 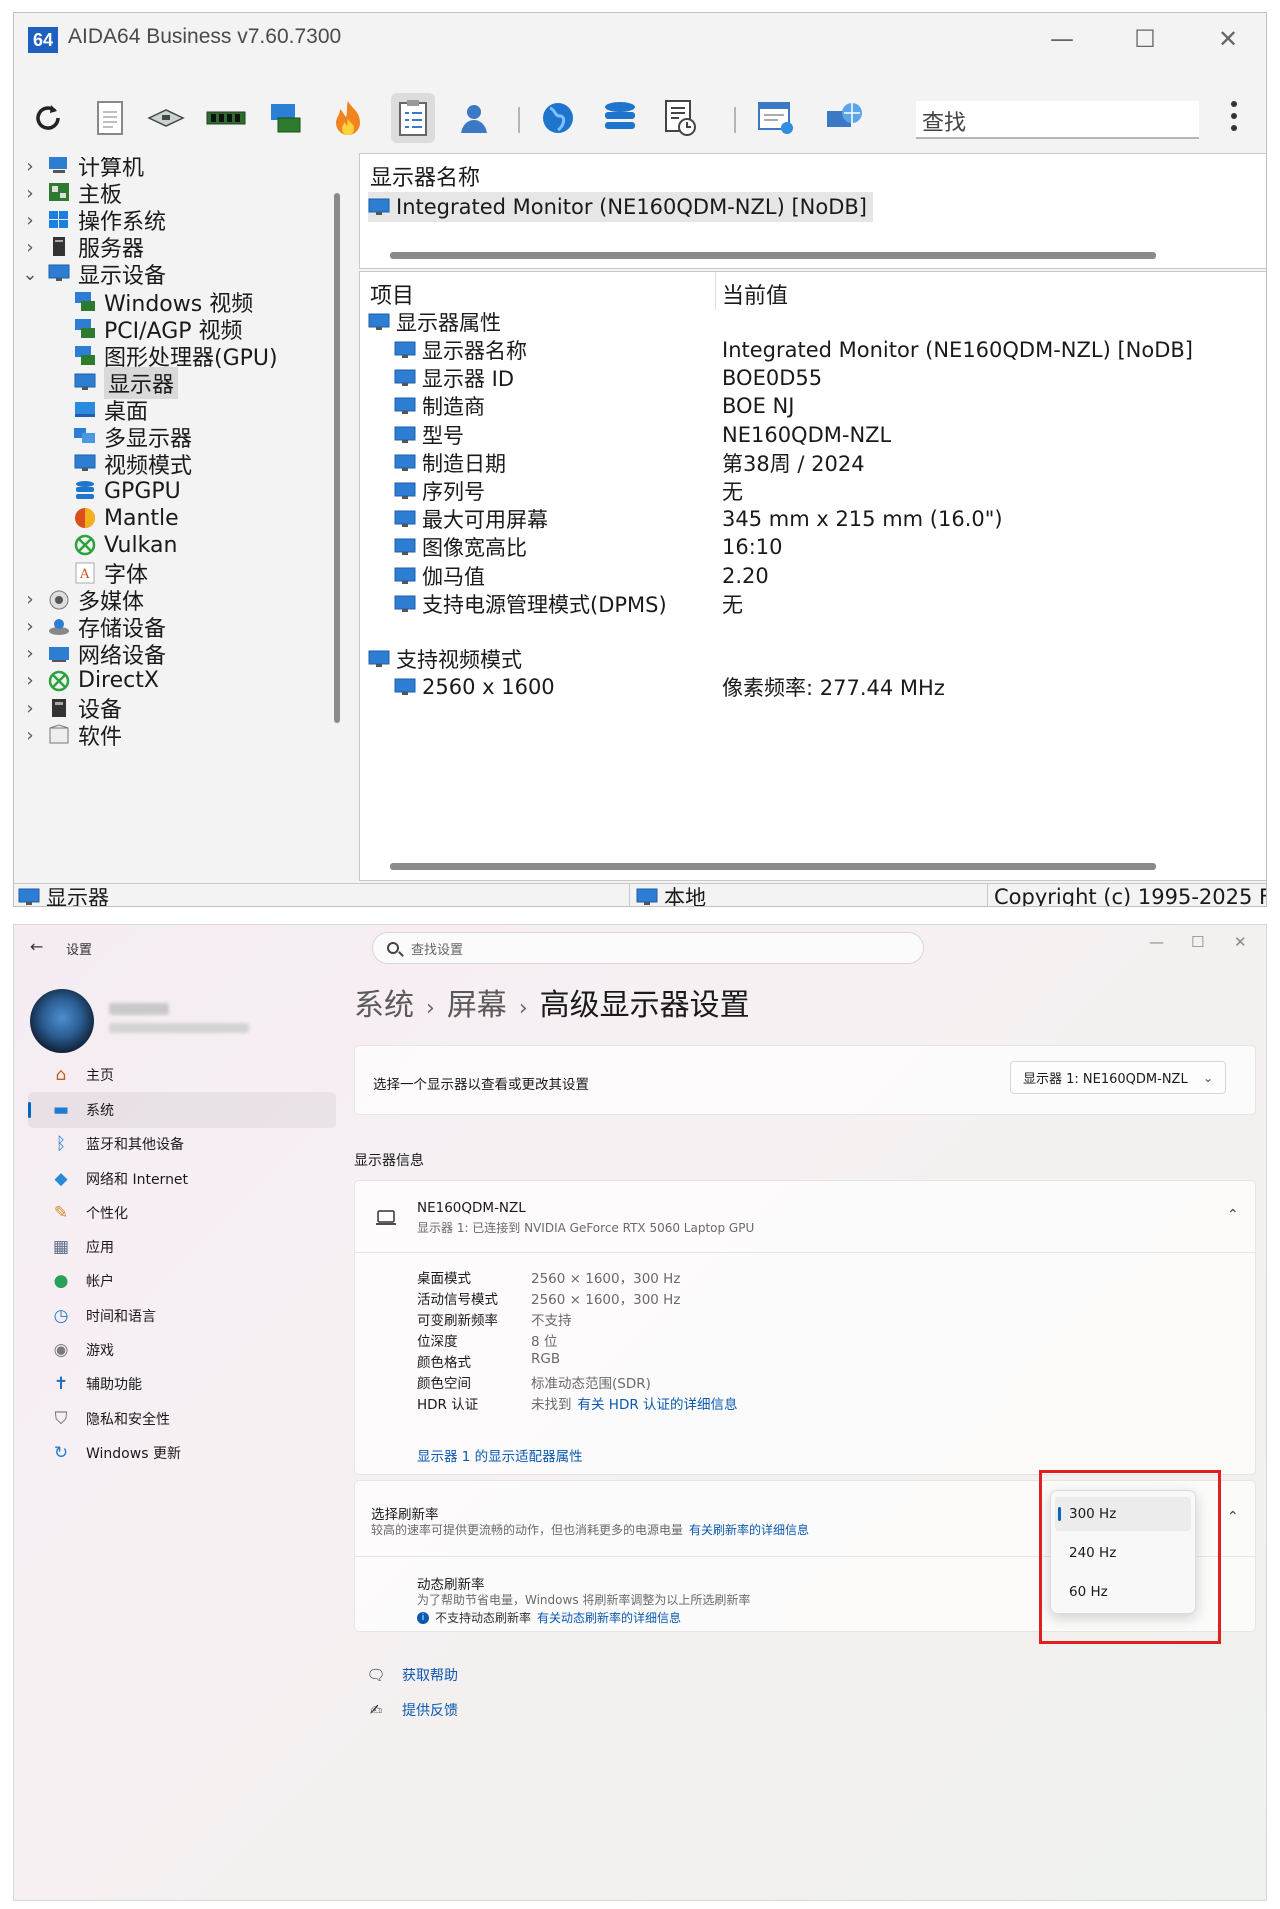 What do you see at coordinates (609, 1617) in the screenshot?
I see `dynamic-refresh-link: 有关动态刷新率的详细信息` at bounding box center [609, 1617].